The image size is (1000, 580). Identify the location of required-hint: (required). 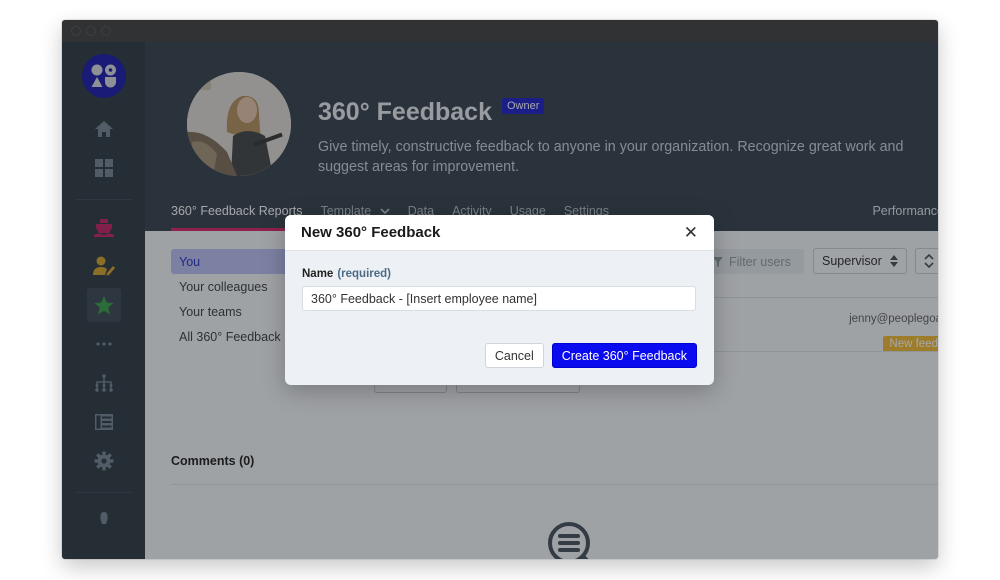
(364, 274).